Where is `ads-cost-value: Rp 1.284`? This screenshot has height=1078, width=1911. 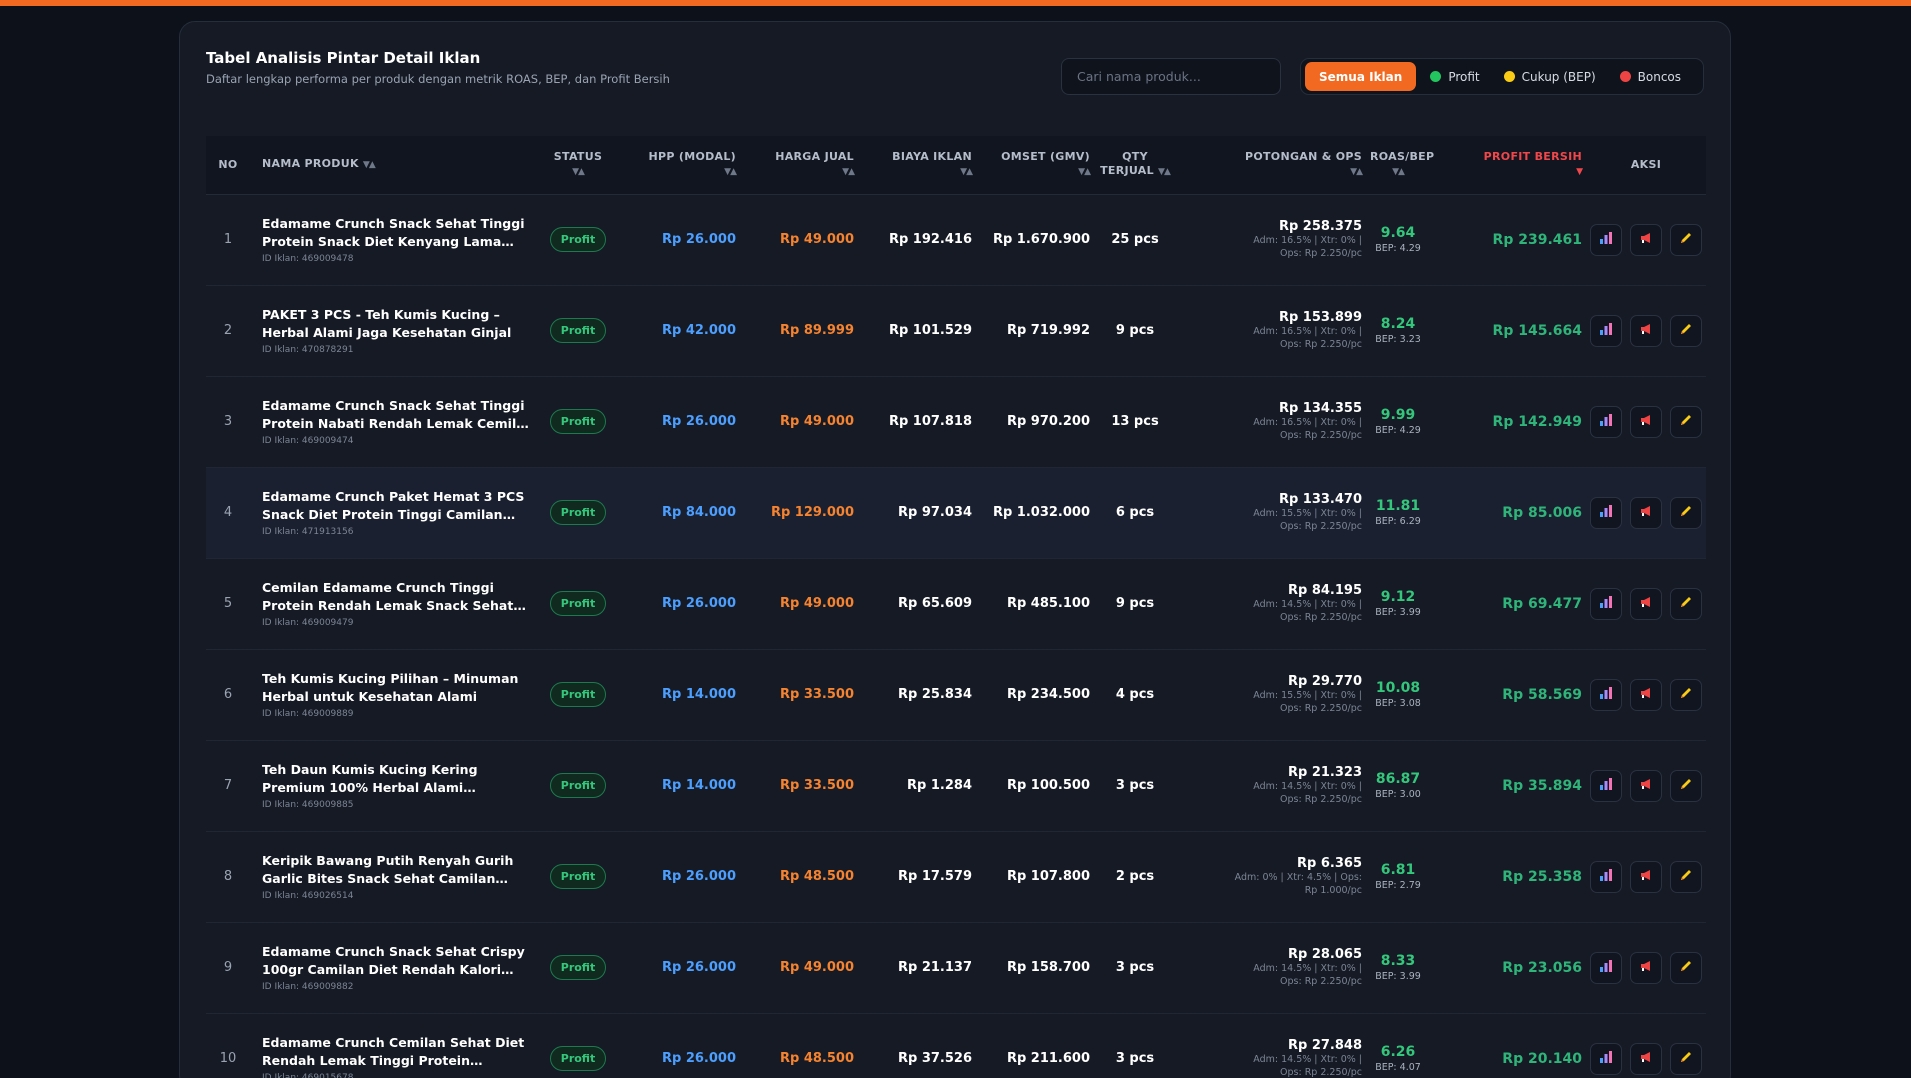
ads-cost-value: Rp 1.284 is located at coordinates (939, 785).